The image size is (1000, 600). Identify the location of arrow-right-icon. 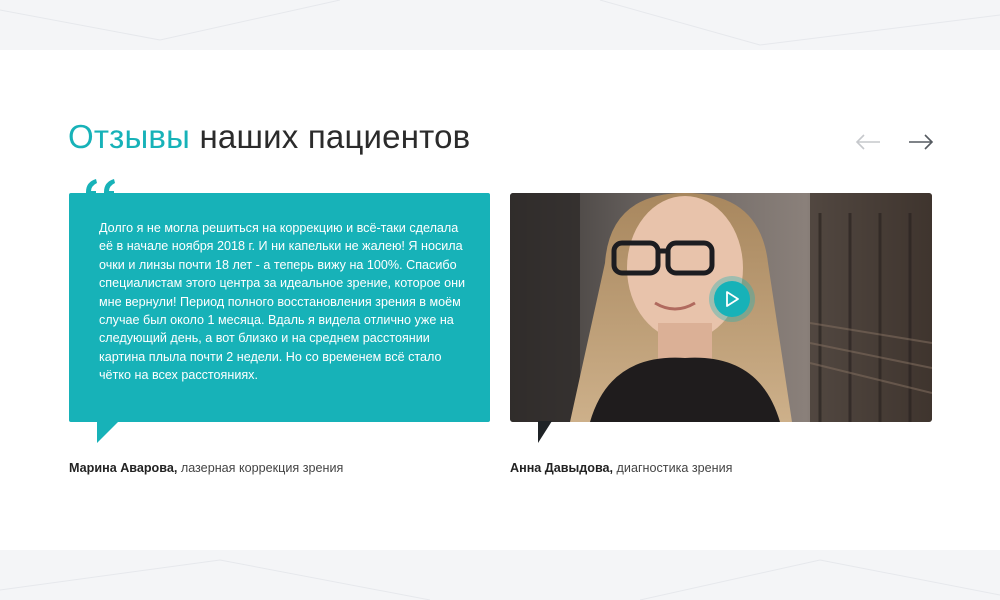
(921, 142).